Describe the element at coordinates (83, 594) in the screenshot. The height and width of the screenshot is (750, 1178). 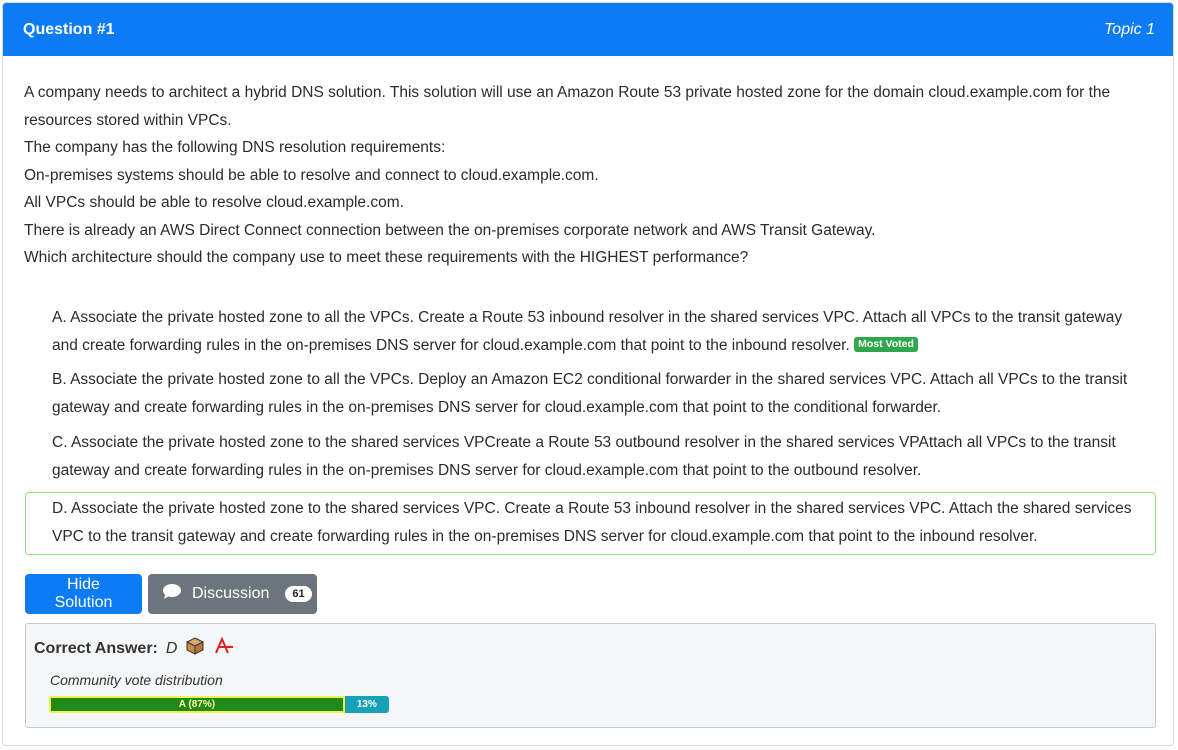
I see `hide-solution-button: Hide Solution` at that location.